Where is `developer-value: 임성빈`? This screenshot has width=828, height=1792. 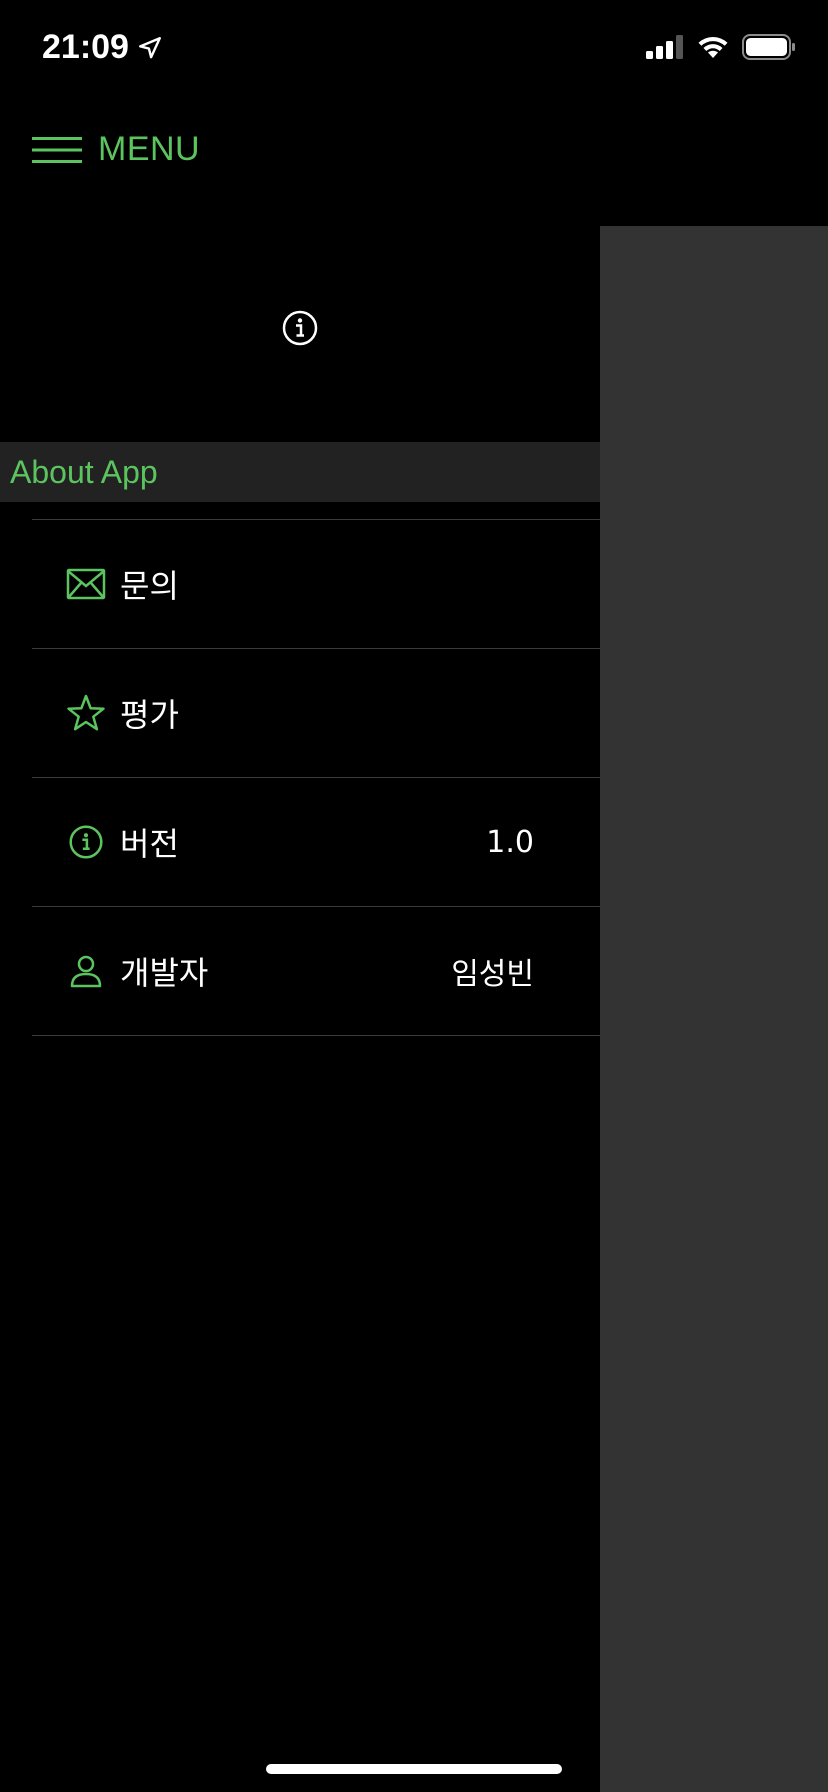 developer-value: 임성빈 is located at coordinates (492, 974).